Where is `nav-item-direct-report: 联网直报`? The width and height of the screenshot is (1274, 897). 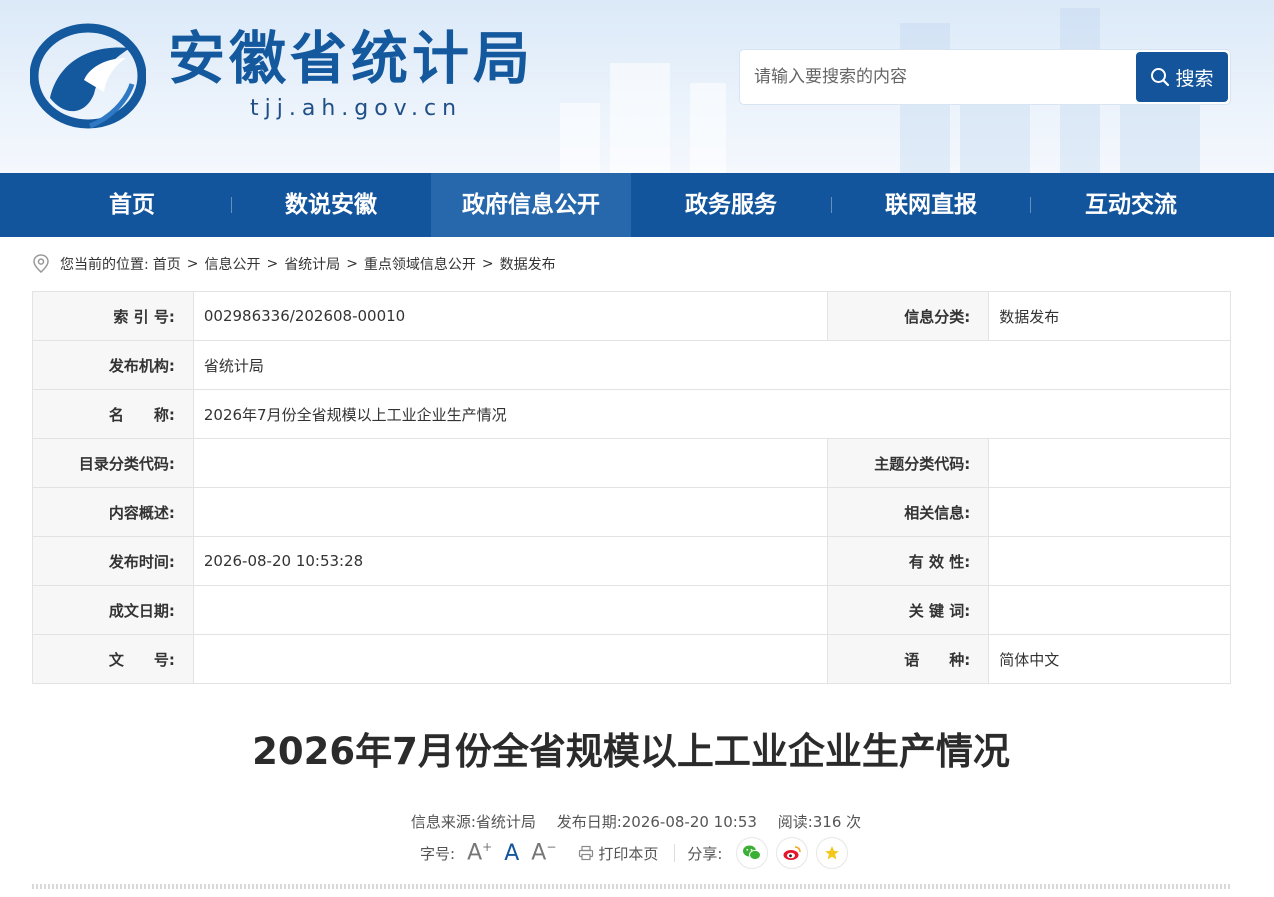 nav-item-direct-report: 联网直报 is located at coordinates (931, 205).